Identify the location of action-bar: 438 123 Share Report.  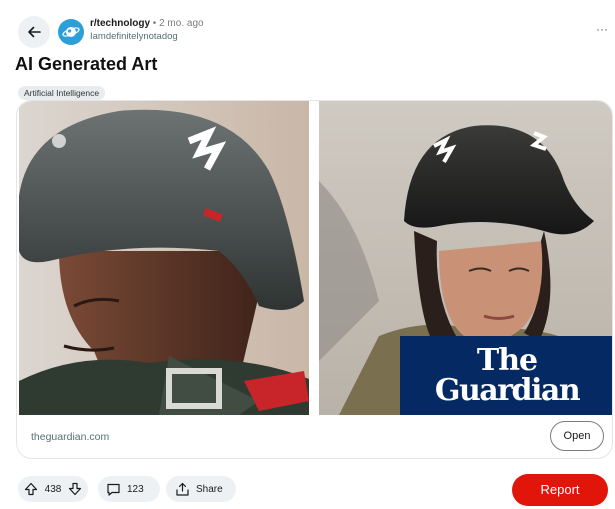
(313, 490).